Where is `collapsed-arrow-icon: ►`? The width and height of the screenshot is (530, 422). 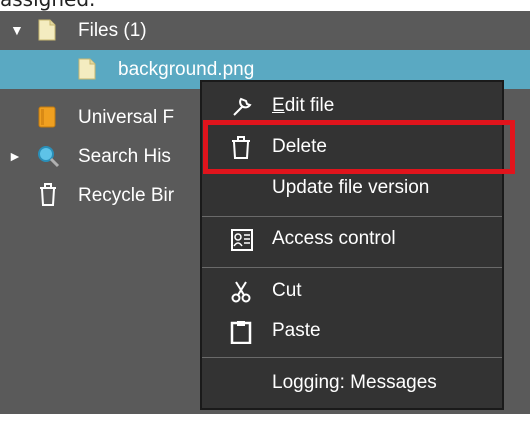
collapsed-arrow-icon: ► is located at coordinates (15, 156).